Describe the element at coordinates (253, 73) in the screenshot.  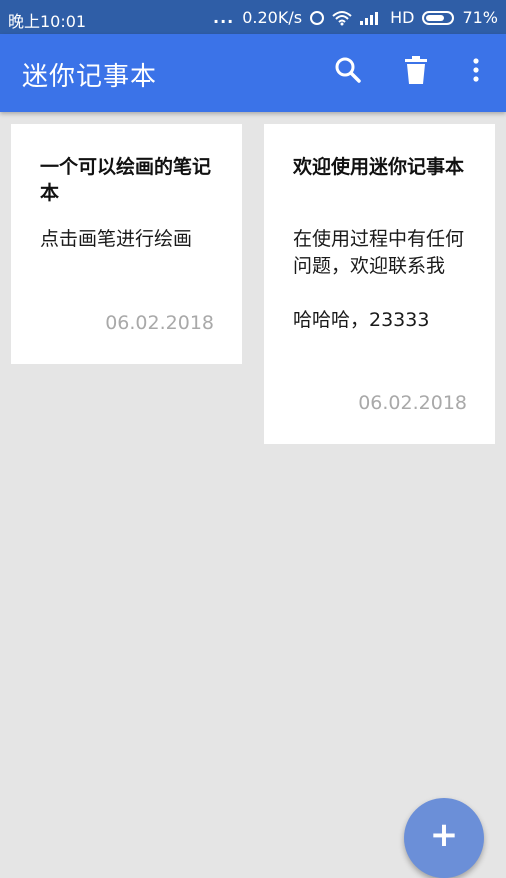
I see `app-bar: 迷你记事本` at that location.